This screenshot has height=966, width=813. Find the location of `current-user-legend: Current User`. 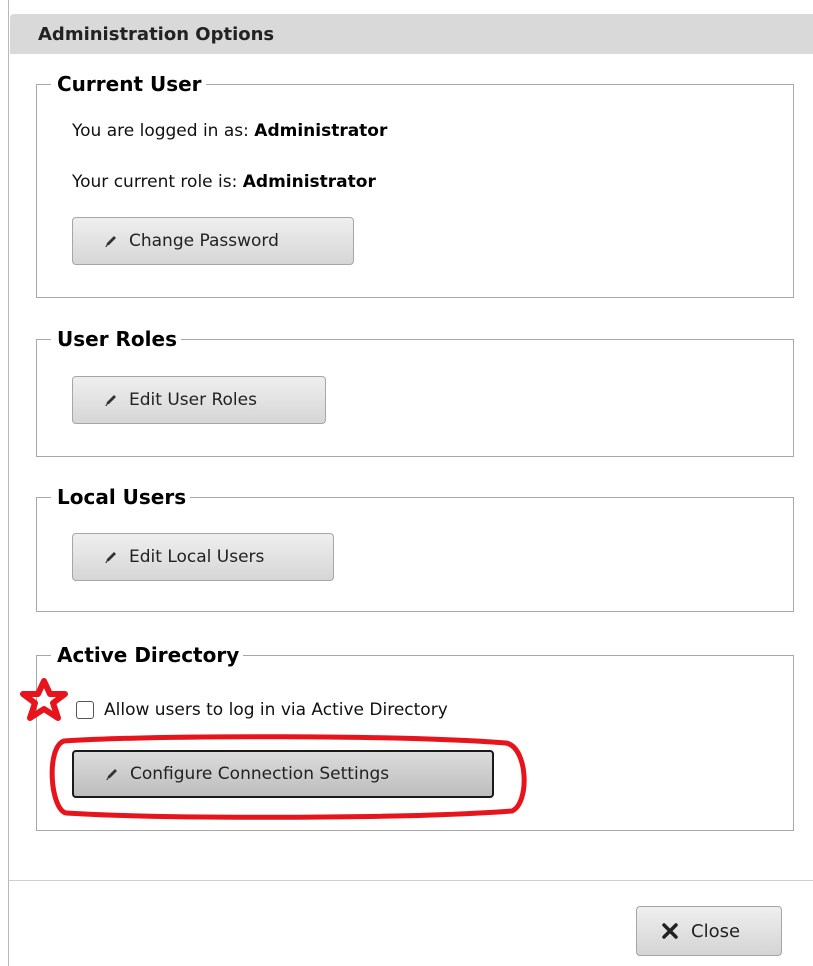

current-user-legend: Current User is located at coordinates (129, 84).